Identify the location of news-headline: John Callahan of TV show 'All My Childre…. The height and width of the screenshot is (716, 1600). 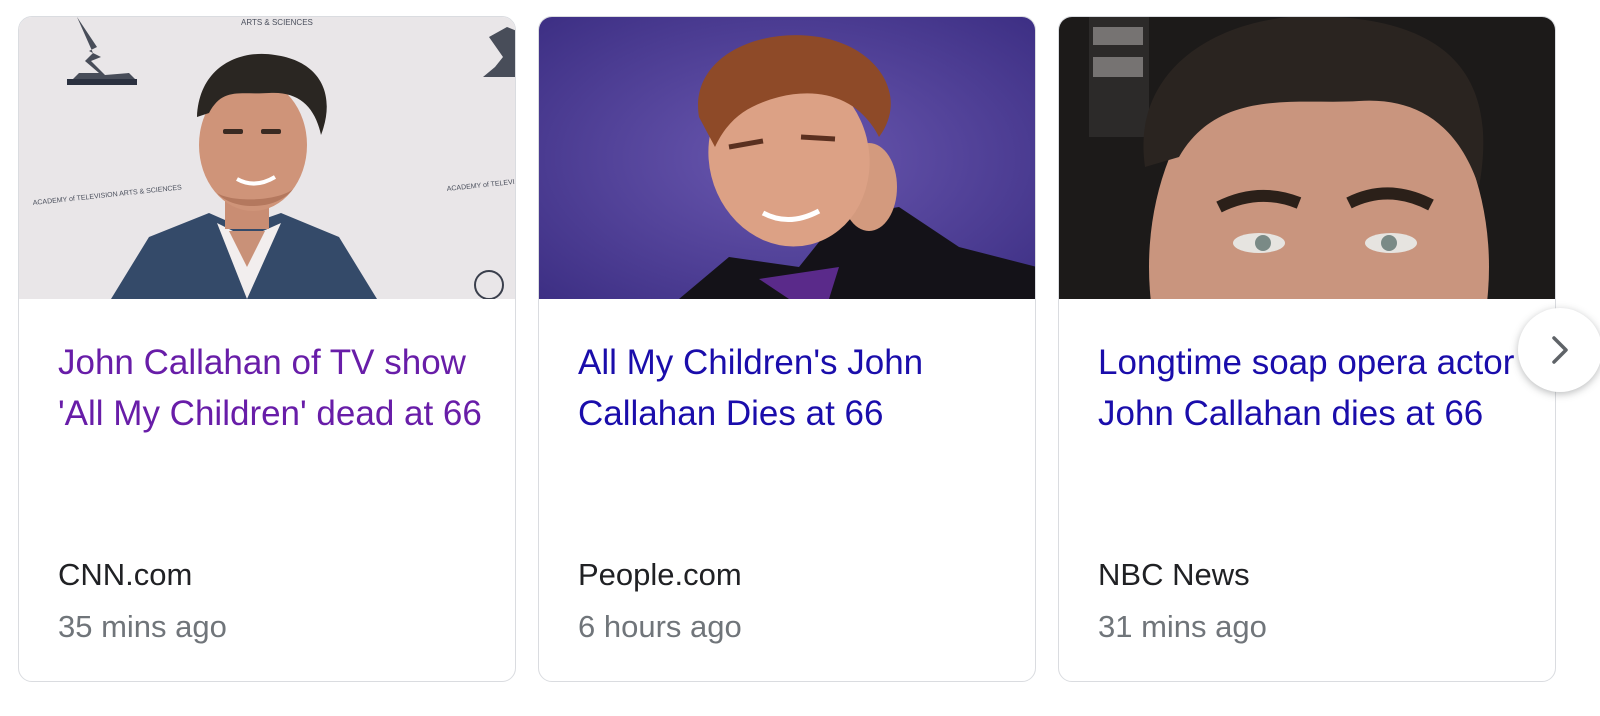
(273, 388).